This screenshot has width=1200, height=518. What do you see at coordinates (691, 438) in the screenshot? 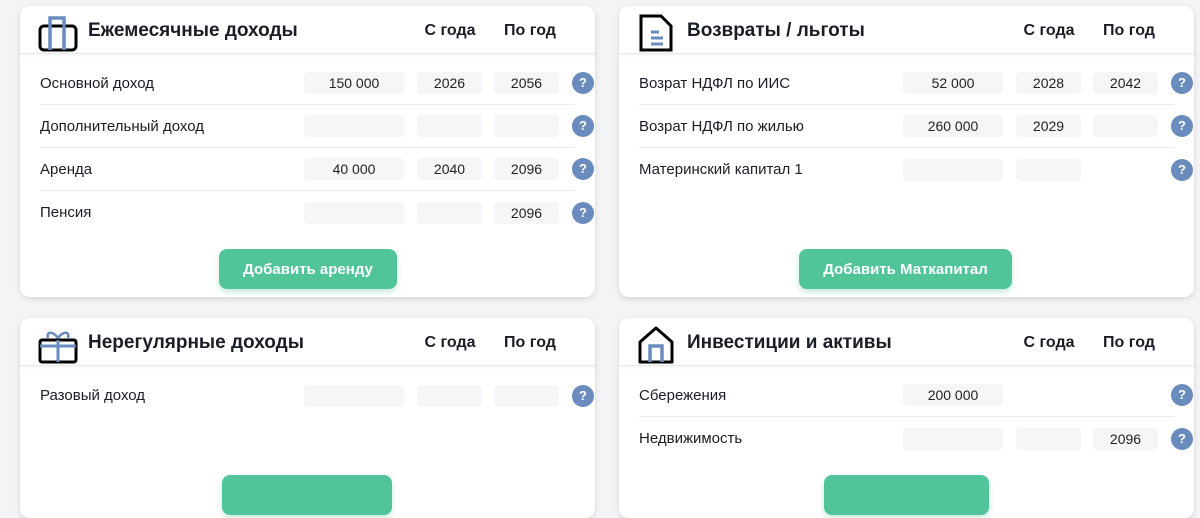
I see `row-label: Недвижимость` at bounding box center [691, 438].